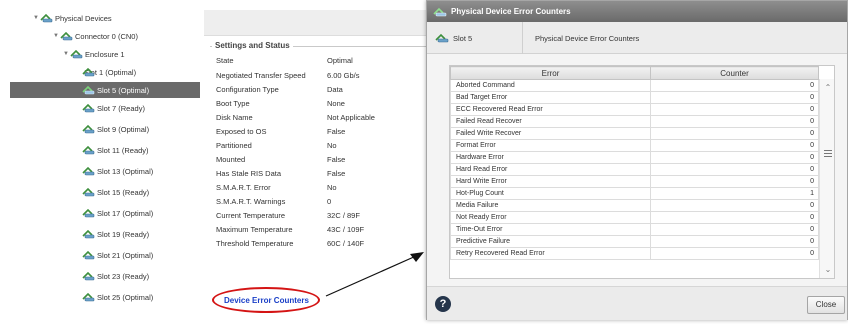  What do you see at coordinates (440, 12) in the screenshot?
I see `physical-device-icon` at bounding box center [440, 12].